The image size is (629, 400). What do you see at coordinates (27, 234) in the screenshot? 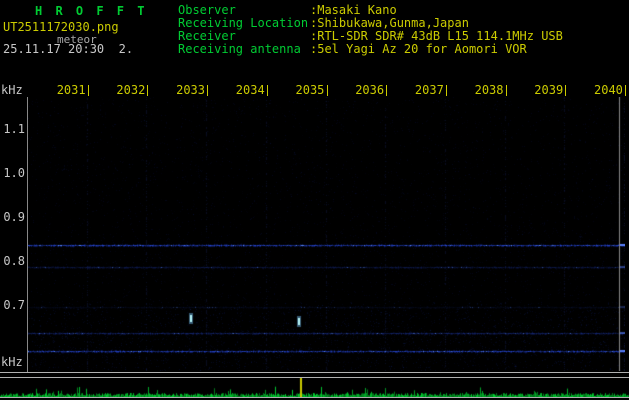
I see `plot-left-border` at bounding box center [27, 234].